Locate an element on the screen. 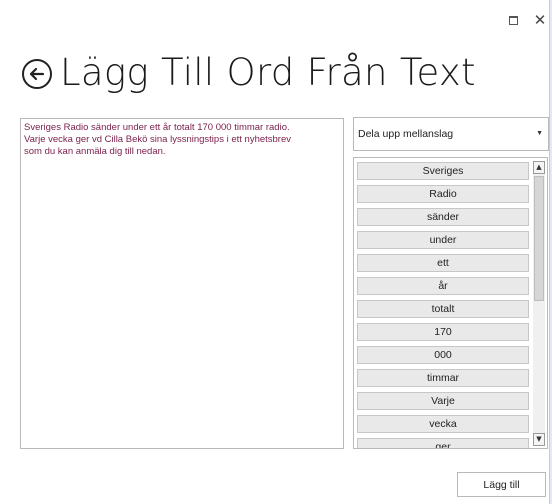  word-item: år is located at coordinates (443, 286).